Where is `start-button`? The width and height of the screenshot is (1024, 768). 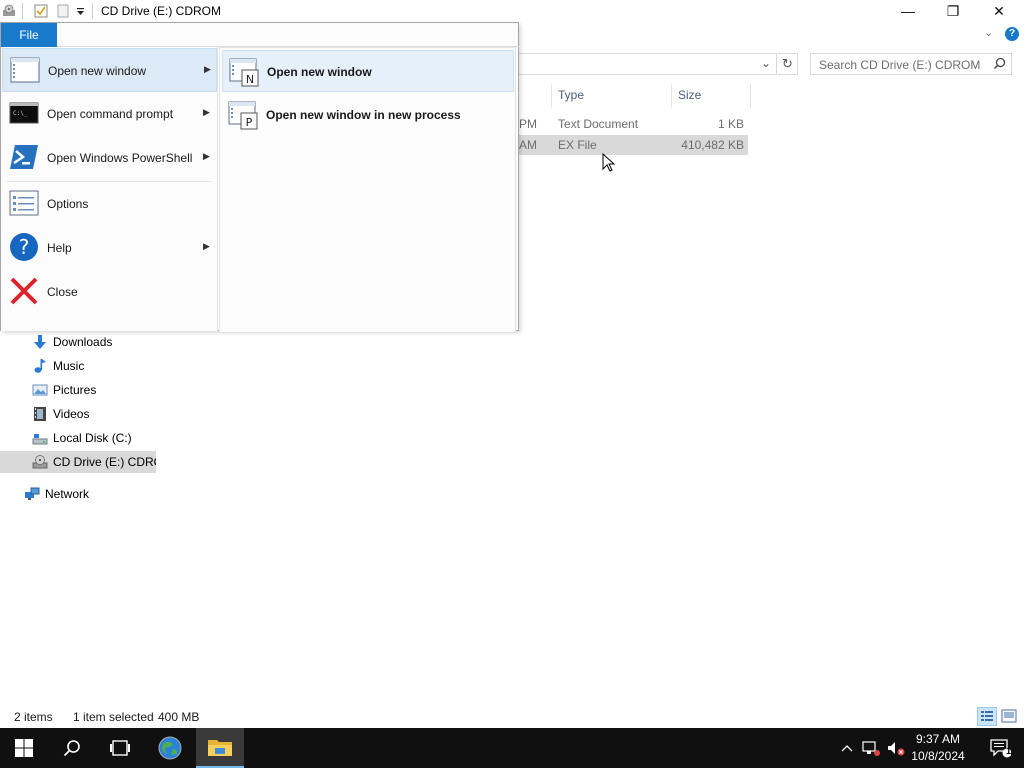 start-button is located at coordinates (24, 748).